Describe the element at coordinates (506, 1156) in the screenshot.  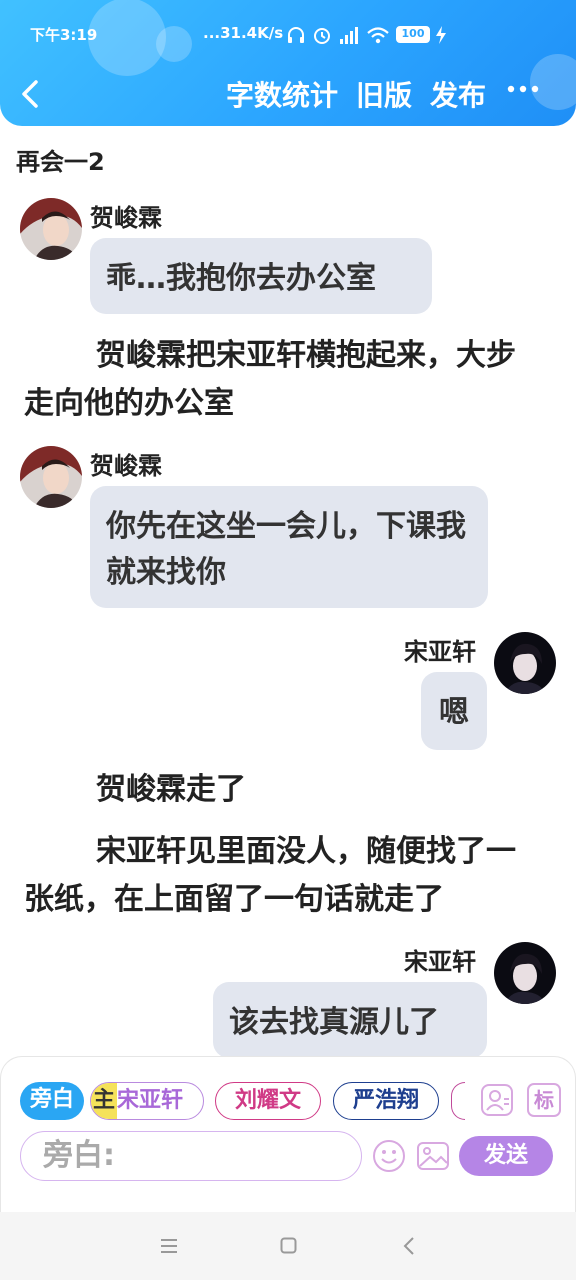
I see `send-button: 发送` at that location.